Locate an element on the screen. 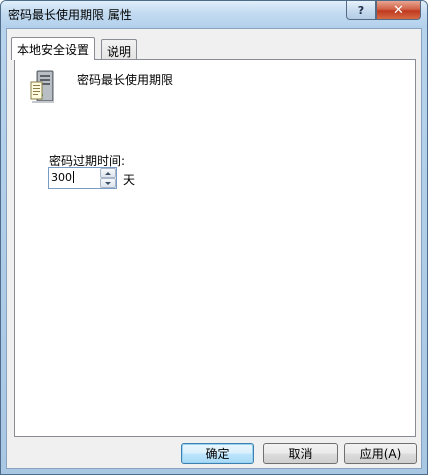 The height and width of the screenshot is (475, 428). help-icon: ? is located at coordinates (361, 10).